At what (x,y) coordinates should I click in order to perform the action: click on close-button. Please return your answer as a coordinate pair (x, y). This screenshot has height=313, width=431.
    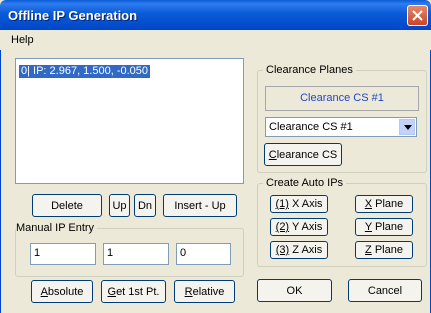
    Looking at the image, I should click on (417, 15).